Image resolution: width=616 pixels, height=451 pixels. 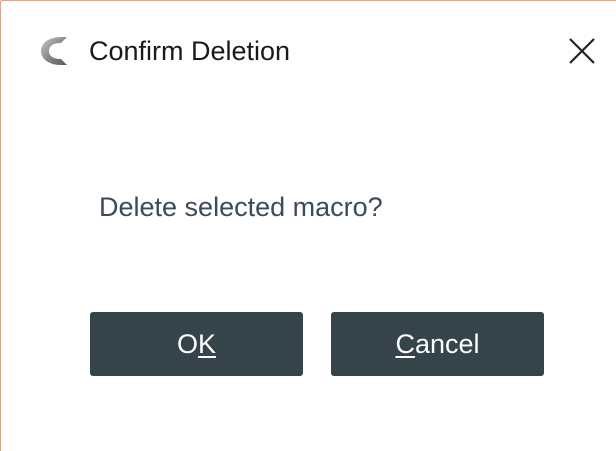 I want to click on ok-mnemonic: K, so click(x=207, y=343).